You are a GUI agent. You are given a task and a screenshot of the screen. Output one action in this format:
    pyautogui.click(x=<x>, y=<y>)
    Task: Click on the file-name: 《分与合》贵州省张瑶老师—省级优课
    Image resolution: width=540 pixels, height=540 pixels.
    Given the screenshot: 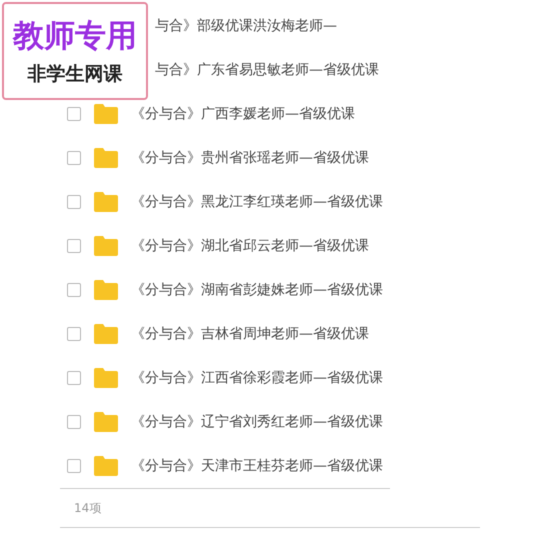 What is the action you would take?
    pyautogui.click(x=250, y=158)
    